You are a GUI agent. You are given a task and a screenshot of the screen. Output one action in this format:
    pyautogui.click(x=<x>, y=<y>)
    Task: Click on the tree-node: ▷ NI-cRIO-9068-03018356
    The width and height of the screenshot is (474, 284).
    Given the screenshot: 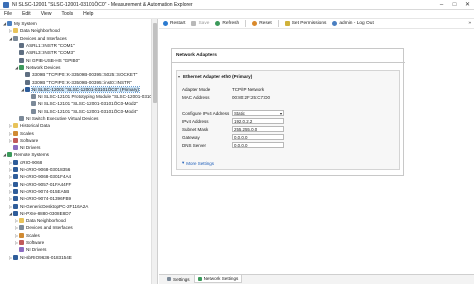 What is the action you would take?
    pyautogui.click(x=75, y=169)
    